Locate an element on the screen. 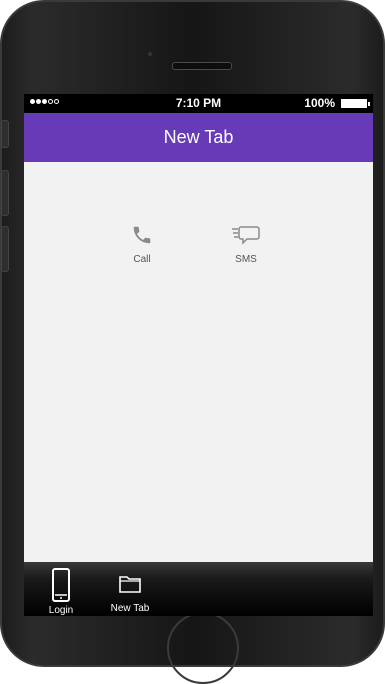  earpiece-speaker is located at coordinates (202, 66).